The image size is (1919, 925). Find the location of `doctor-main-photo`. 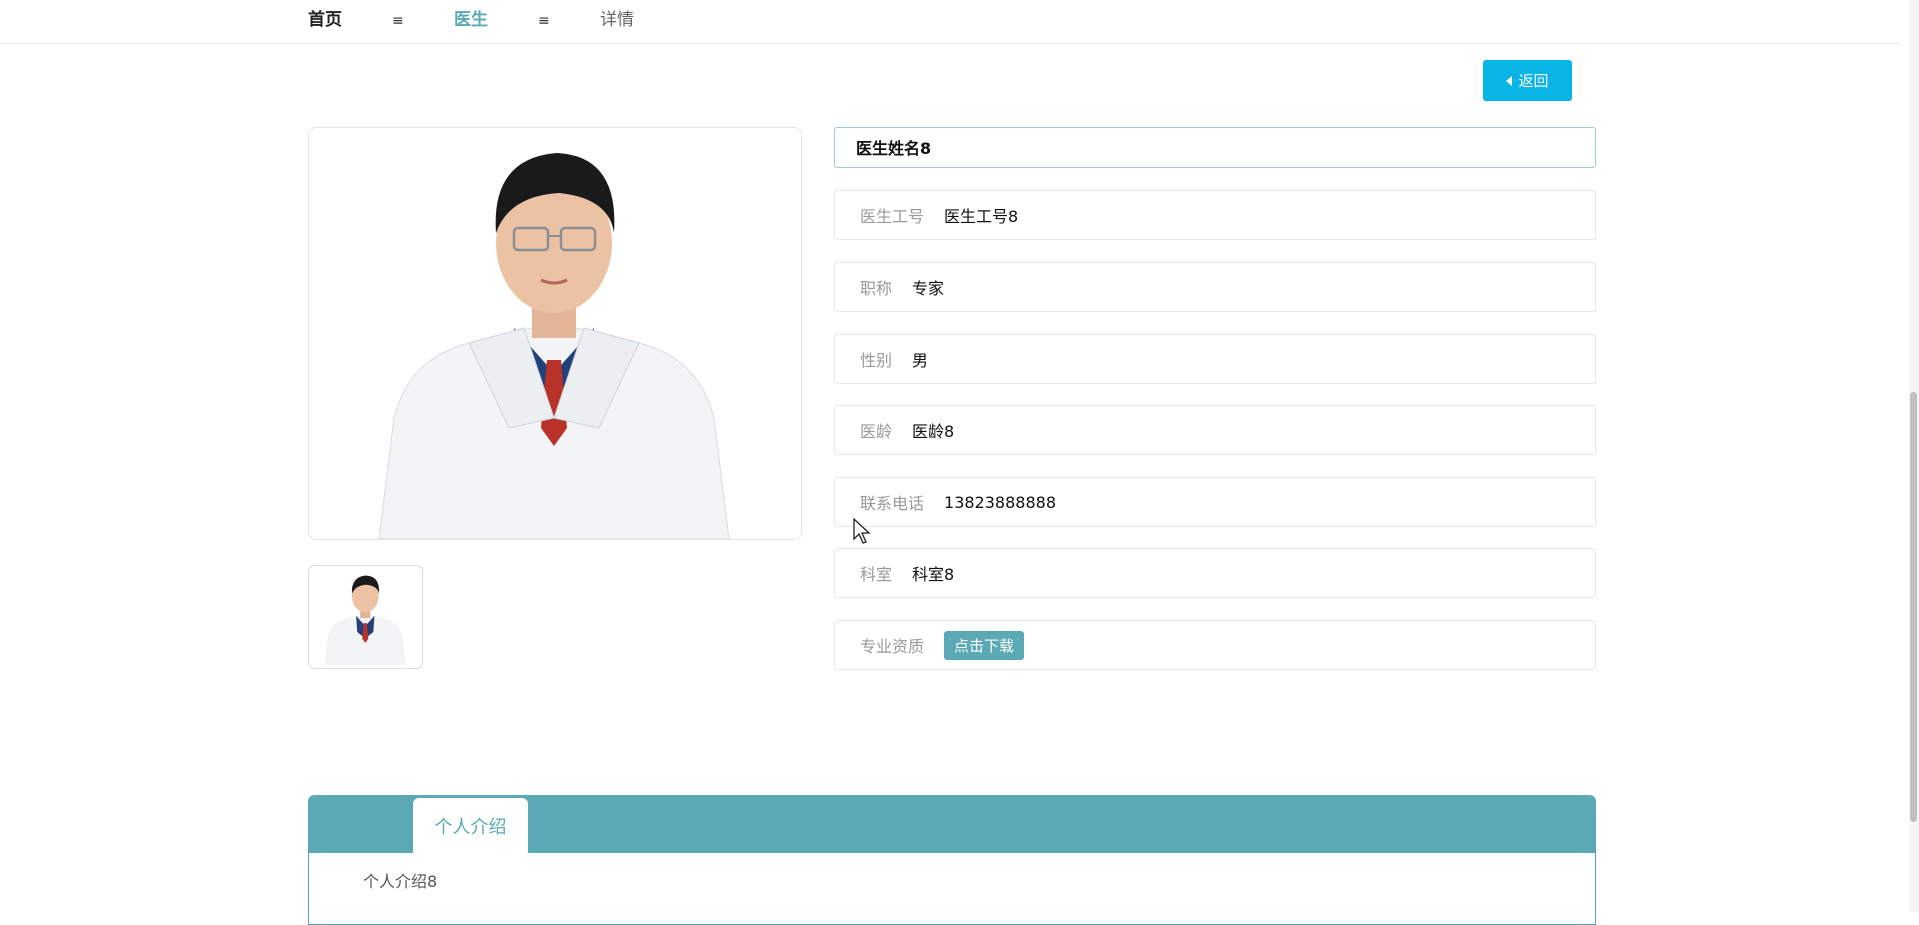

doctor-main-photo is located at coordinates (555, 333).